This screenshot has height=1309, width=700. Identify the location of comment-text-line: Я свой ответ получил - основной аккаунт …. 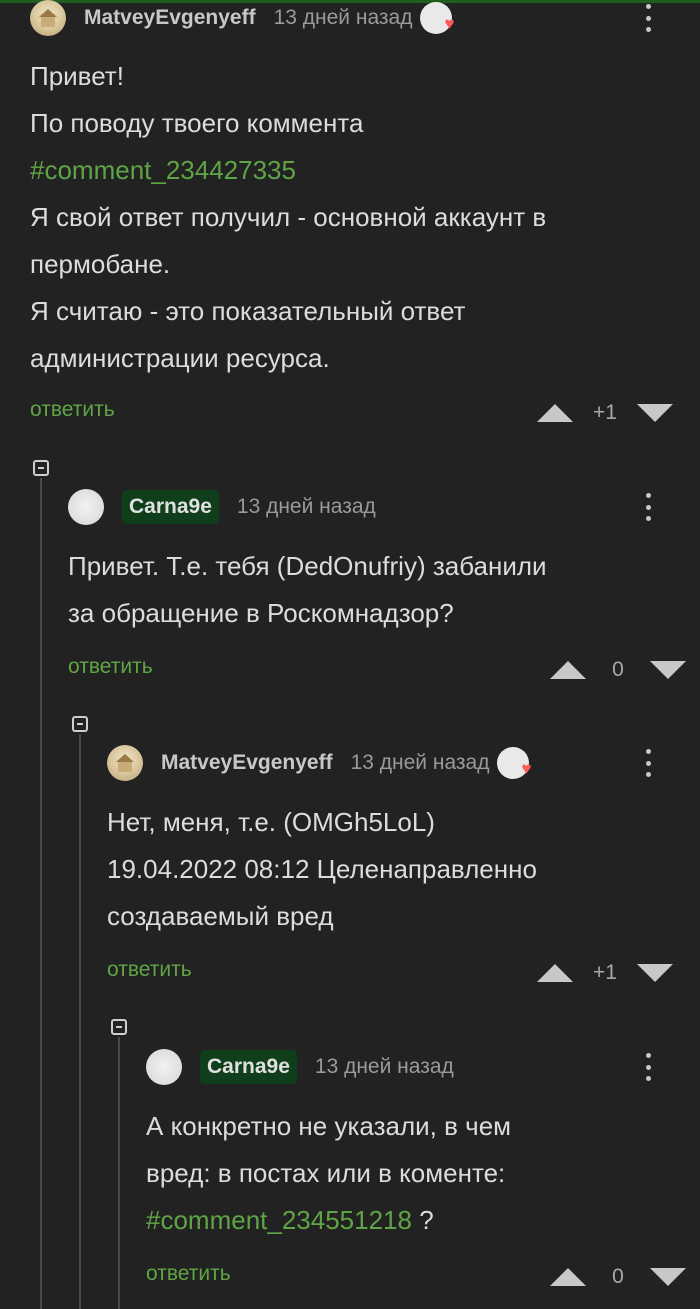
(288, 217).